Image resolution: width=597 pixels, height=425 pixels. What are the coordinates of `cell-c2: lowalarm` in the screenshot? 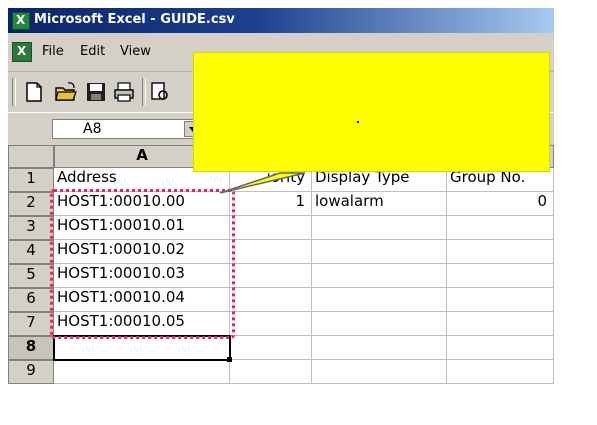 It's located at (379, 204).